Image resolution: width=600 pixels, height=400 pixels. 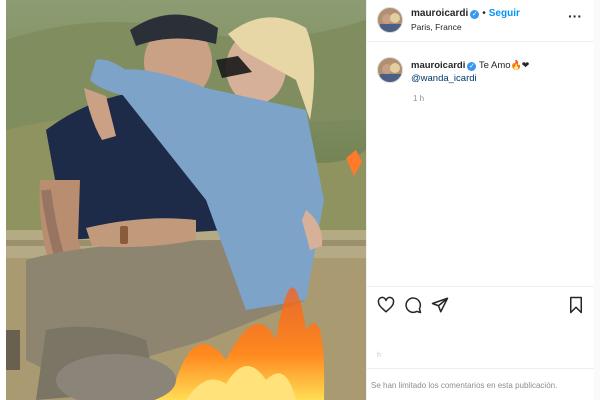 I want to click on caption-emojis: 🔥❤, so click(x=520, y=65).